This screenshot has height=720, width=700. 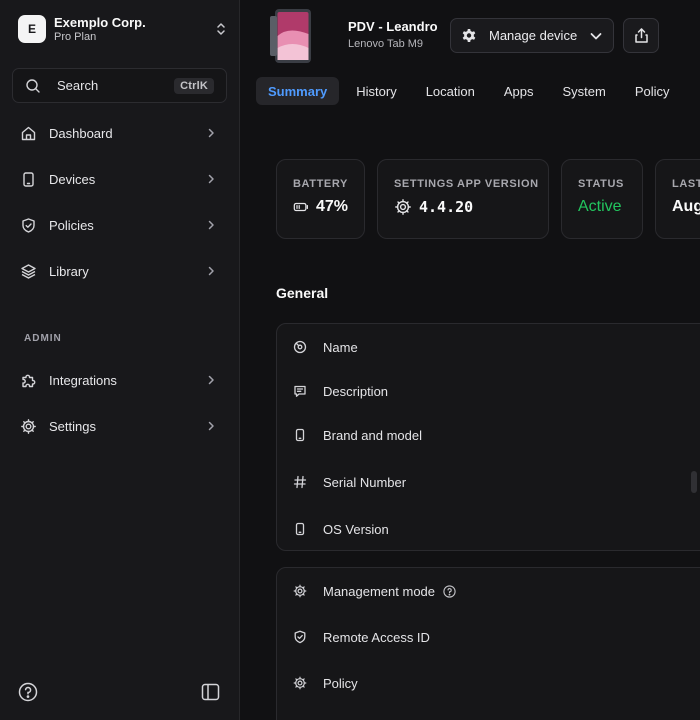 I want to click on detail-row-label: Serial Number, so click(x=365, y=482).